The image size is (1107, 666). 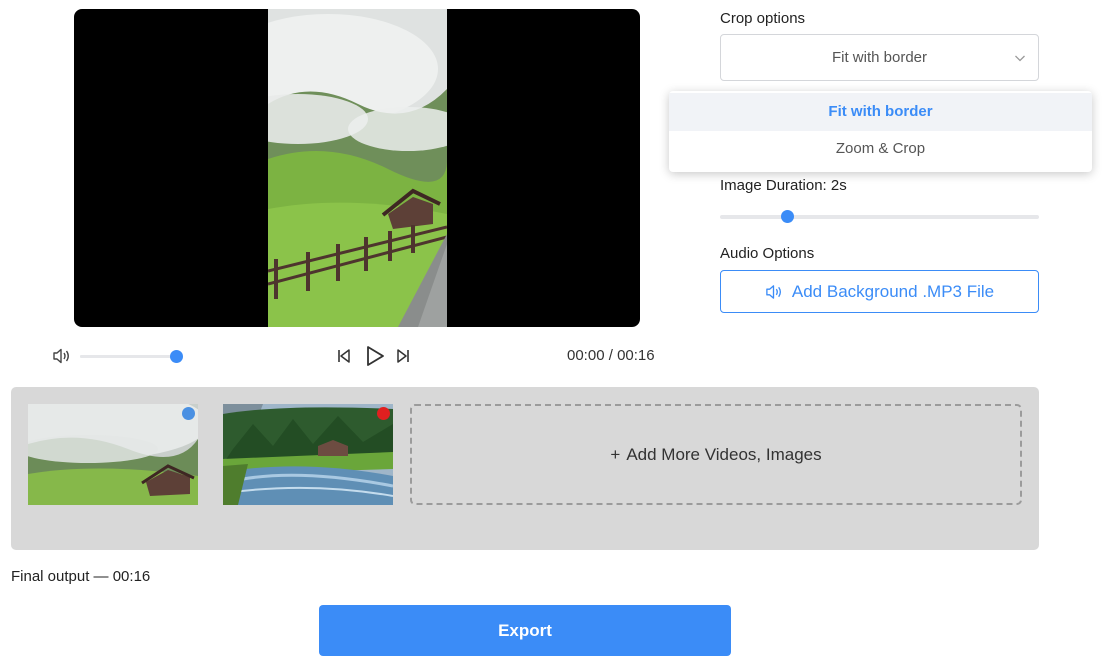 What do you see at coordinates (1020, 58) in the screenshot?
I see `chevron-down-icon` at bounding box center [1020, 58].